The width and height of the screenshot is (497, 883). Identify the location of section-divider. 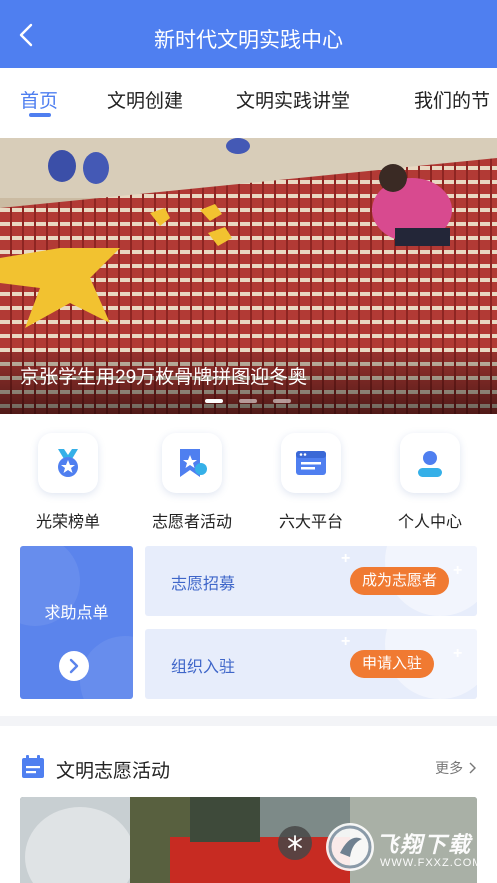
(248, 721).